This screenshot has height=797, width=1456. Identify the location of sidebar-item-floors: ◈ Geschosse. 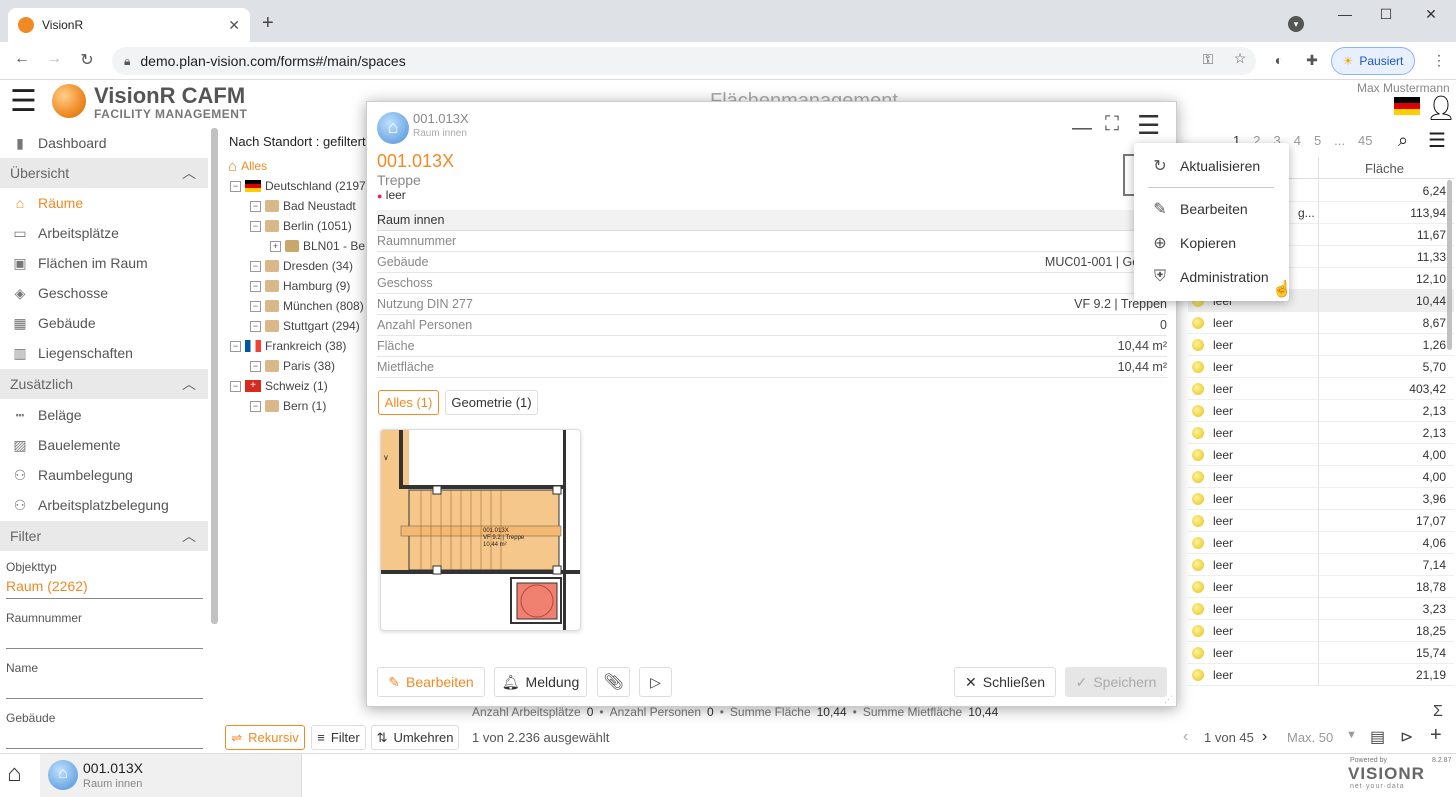
(104, 293).